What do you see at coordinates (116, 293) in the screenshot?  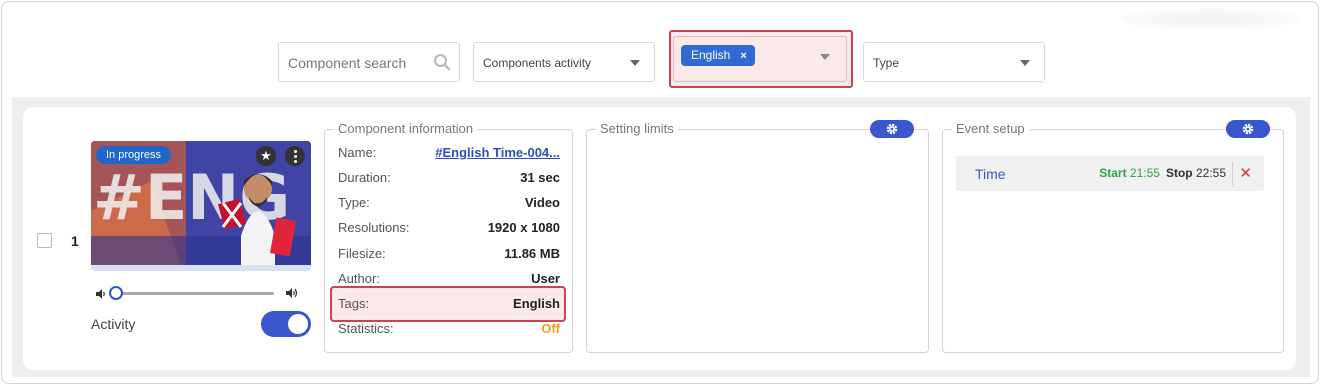 I see `volume-slider-handle` at bounding box center [116, 293].